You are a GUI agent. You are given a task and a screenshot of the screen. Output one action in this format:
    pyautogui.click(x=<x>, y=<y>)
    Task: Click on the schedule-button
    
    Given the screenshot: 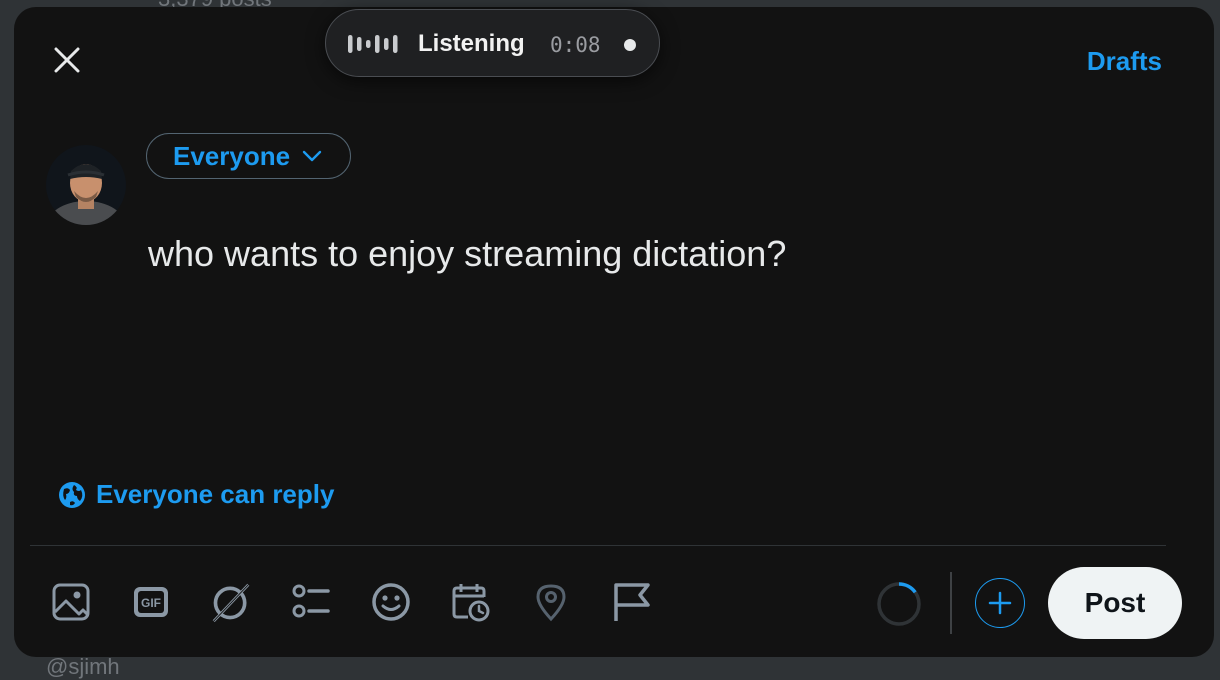 What is the action you would take?
    pyautogui.click(x=471, y=602)
    